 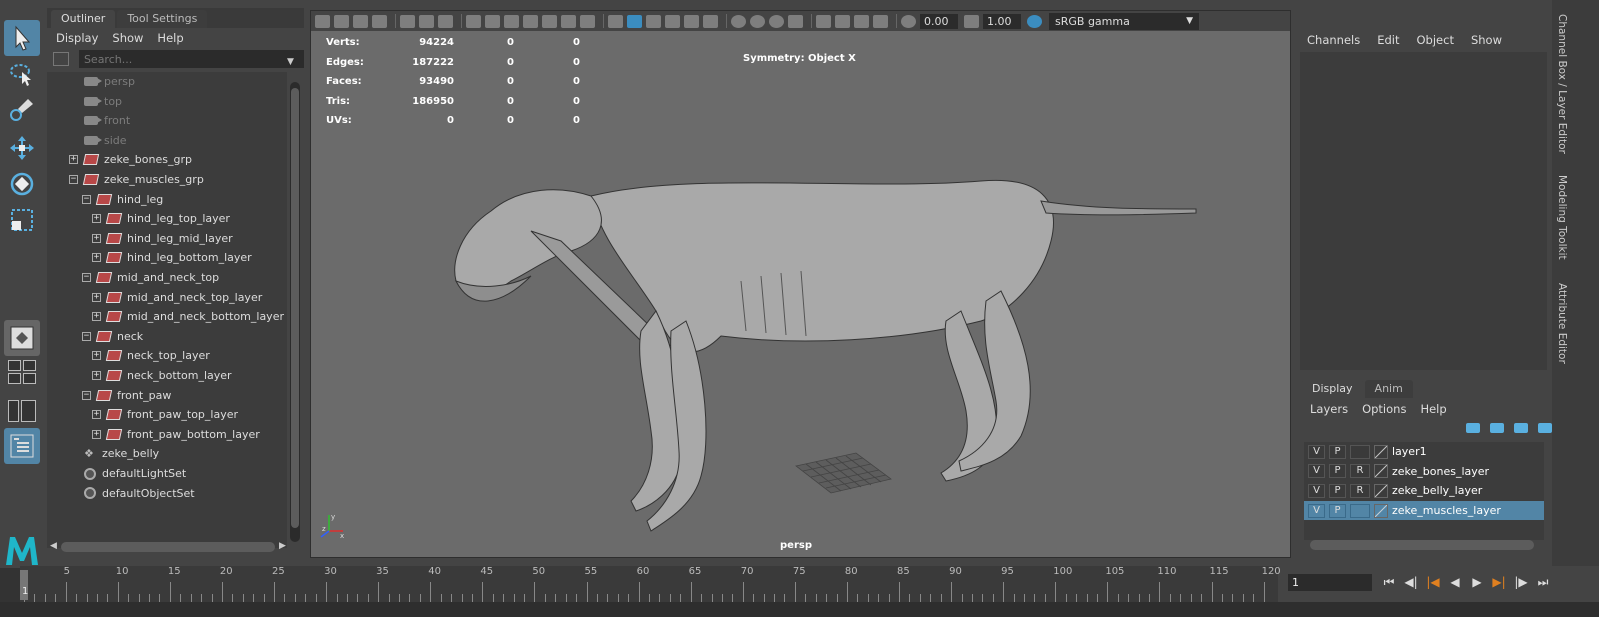 I want to click on lasso-tool-button, so click(x=22, y=74).